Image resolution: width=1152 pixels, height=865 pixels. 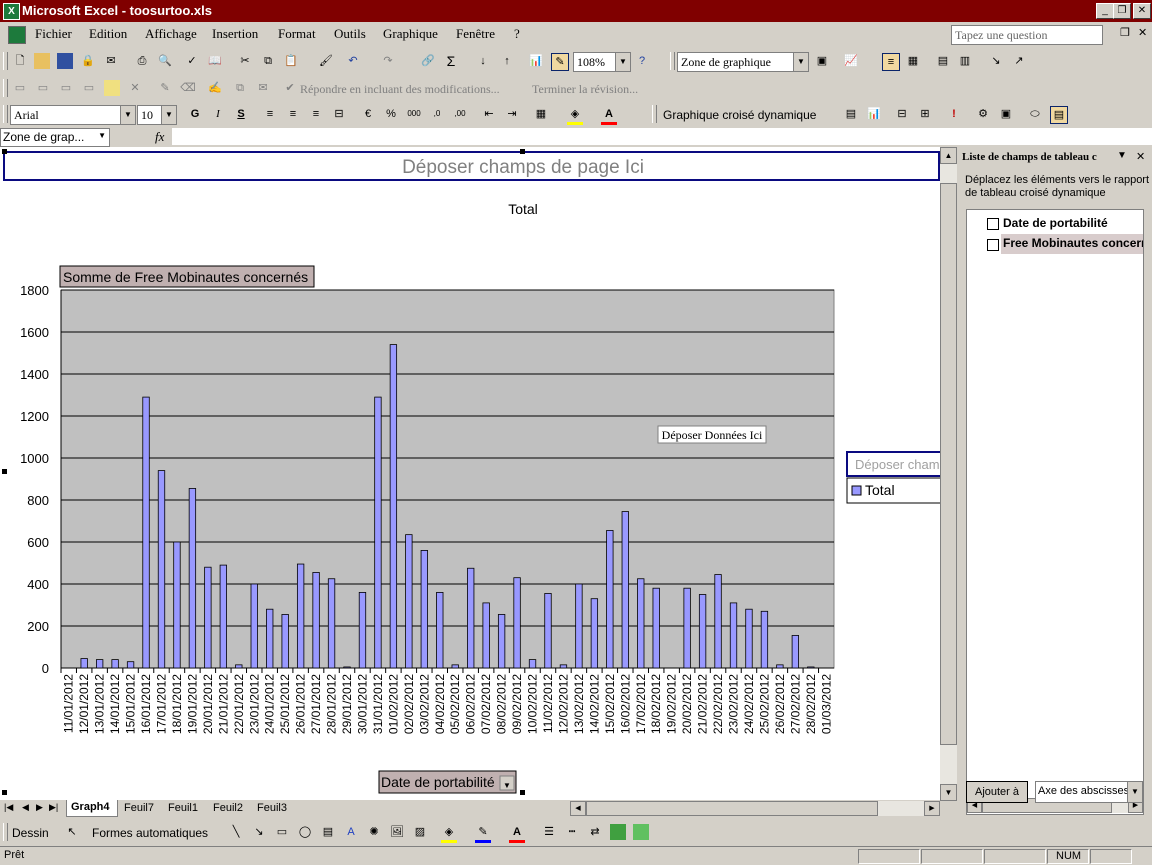 What do you see at coordinates (350, 34) in the screenshot?
I see `menu-outils: Outils` at bounding box center [350, 34].